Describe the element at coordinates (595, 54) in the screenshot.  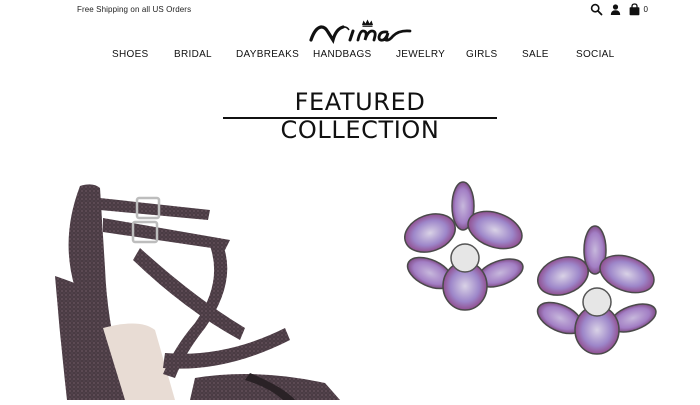
I see `nav-item-social: SOCIAL` at that location.